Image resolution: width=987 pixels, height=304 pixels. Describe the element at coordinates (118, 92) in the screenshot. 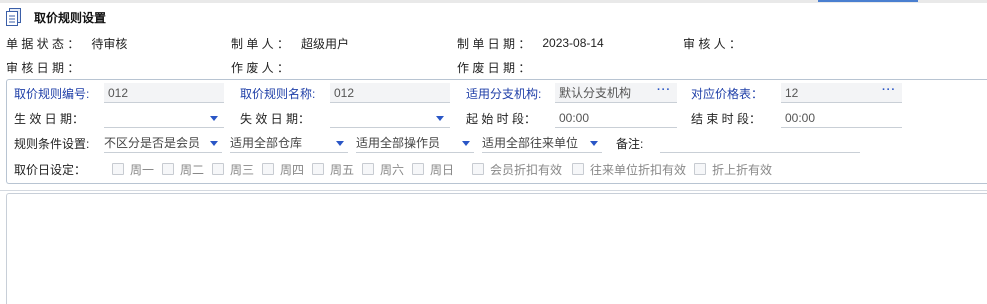

I see `rule-no-value: 012` at that location.